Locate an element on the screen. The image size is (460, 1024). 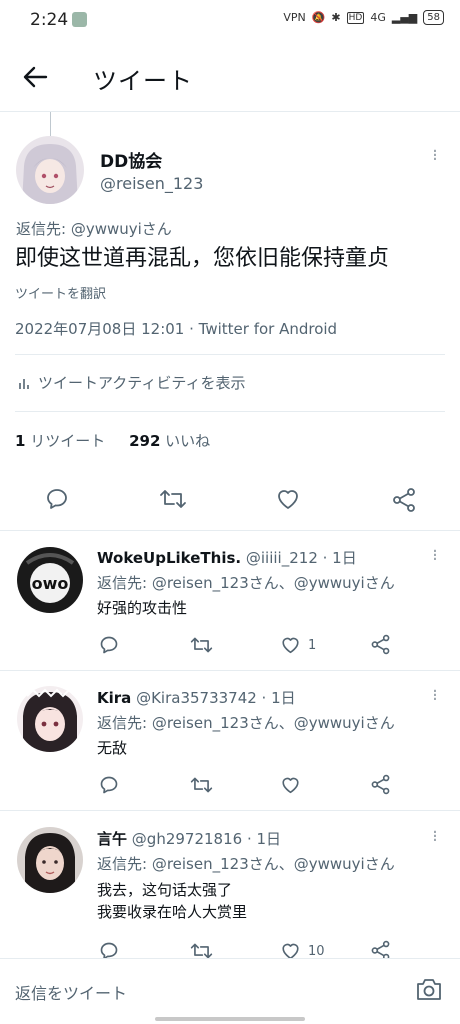
reply-text-line: 我要收录在哈人大赏里 is located at coordinates (172, 912).